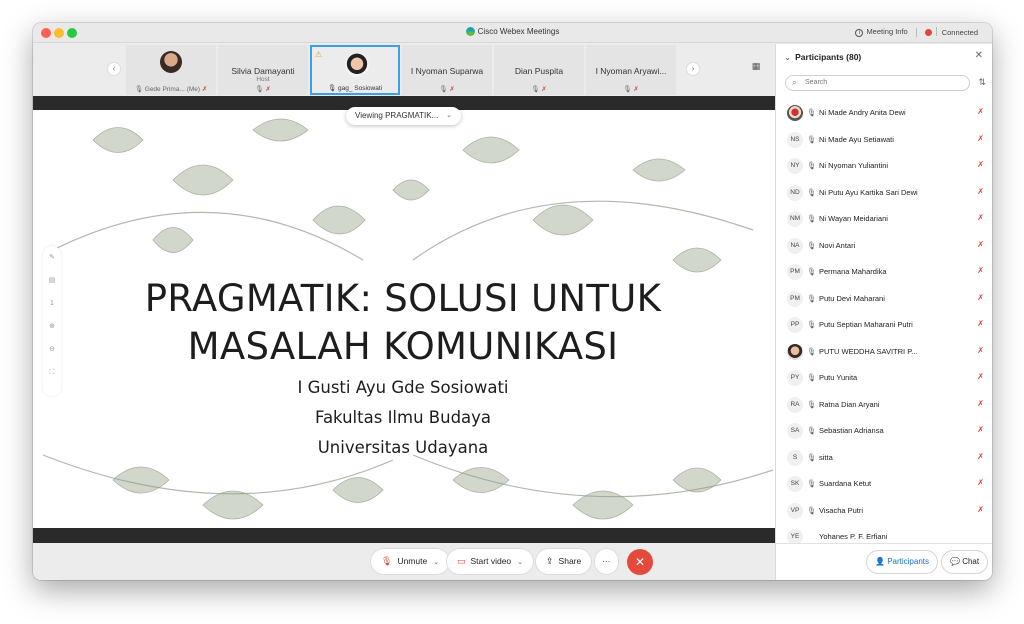  Describe the element at coordinates (884, 141) in the screenshot. I see `participant-row: NS 🎙 Ni Made Ayu Setiawati ✗` at that location.